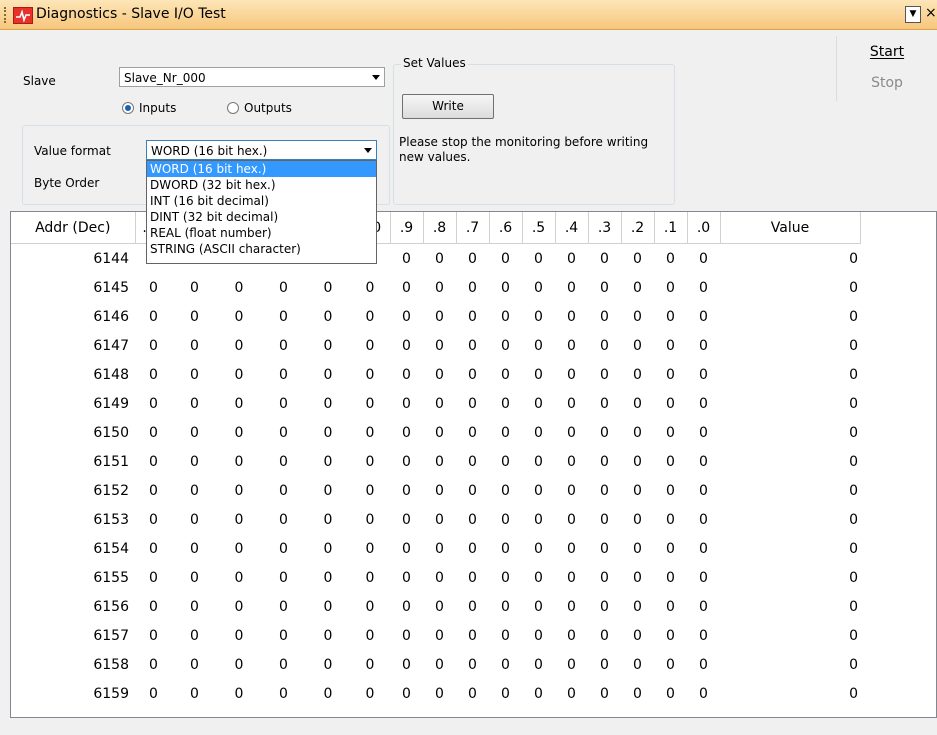 The image size is (937, 735). Describe the element at coordinates (435, 693) in the screenshot. I see `table-row: 6159 0 0 0 0 0 0 0 0 0 0 0 0 0 0 0 0 0` at that location.